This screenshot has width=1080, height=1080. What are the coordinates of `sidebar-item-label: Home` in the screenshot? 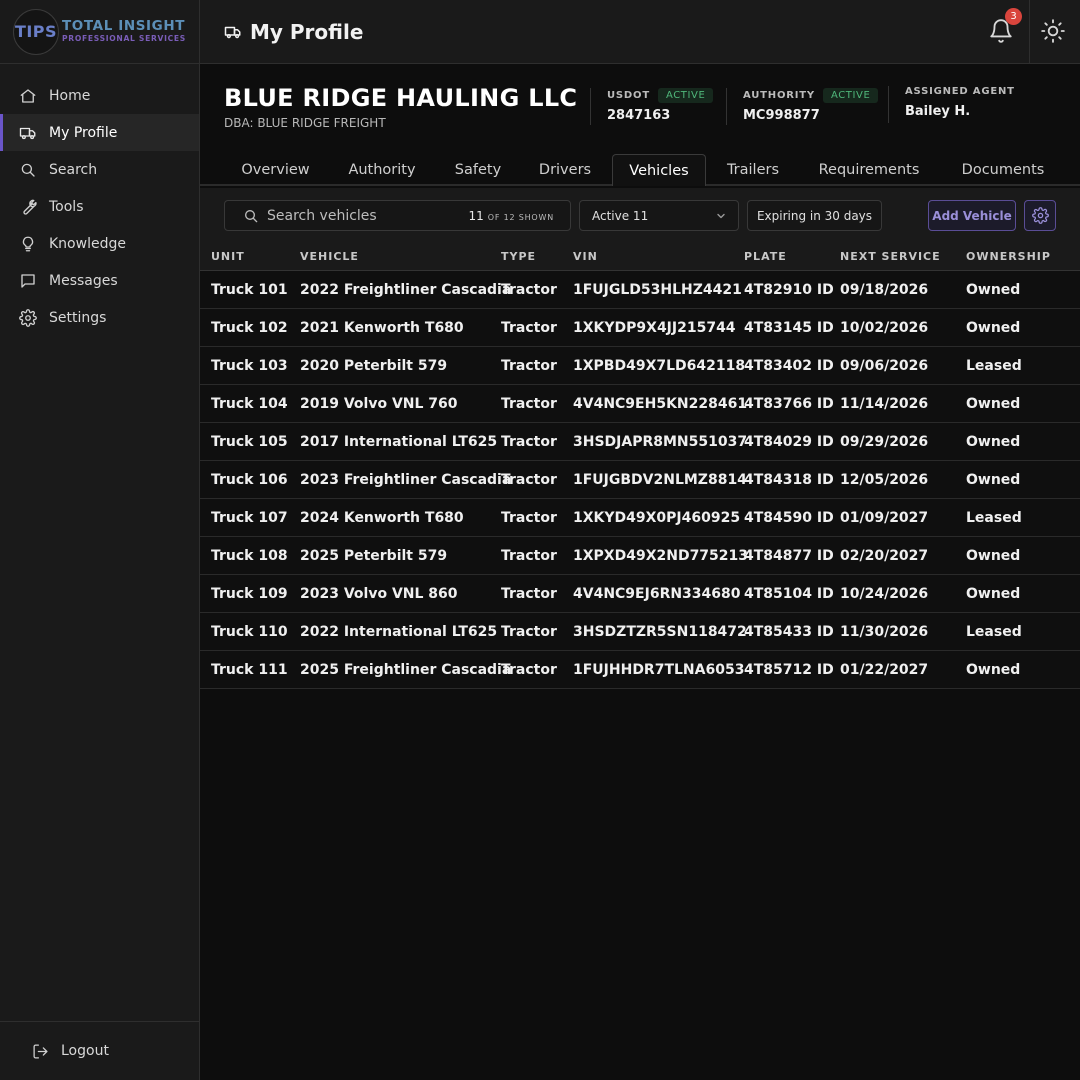 It's located at (70, 95).